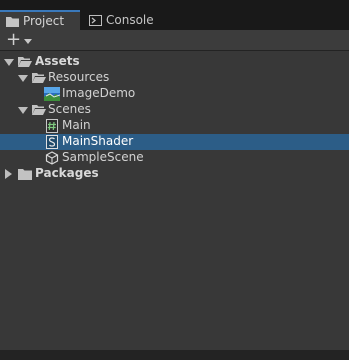 This screenshot has width=349, height=360. What do you see at coordinates (174, 94) in the screenshot?
I see `tree-item-imagedemo: ImageDemo` at bounding box center [174, 94].